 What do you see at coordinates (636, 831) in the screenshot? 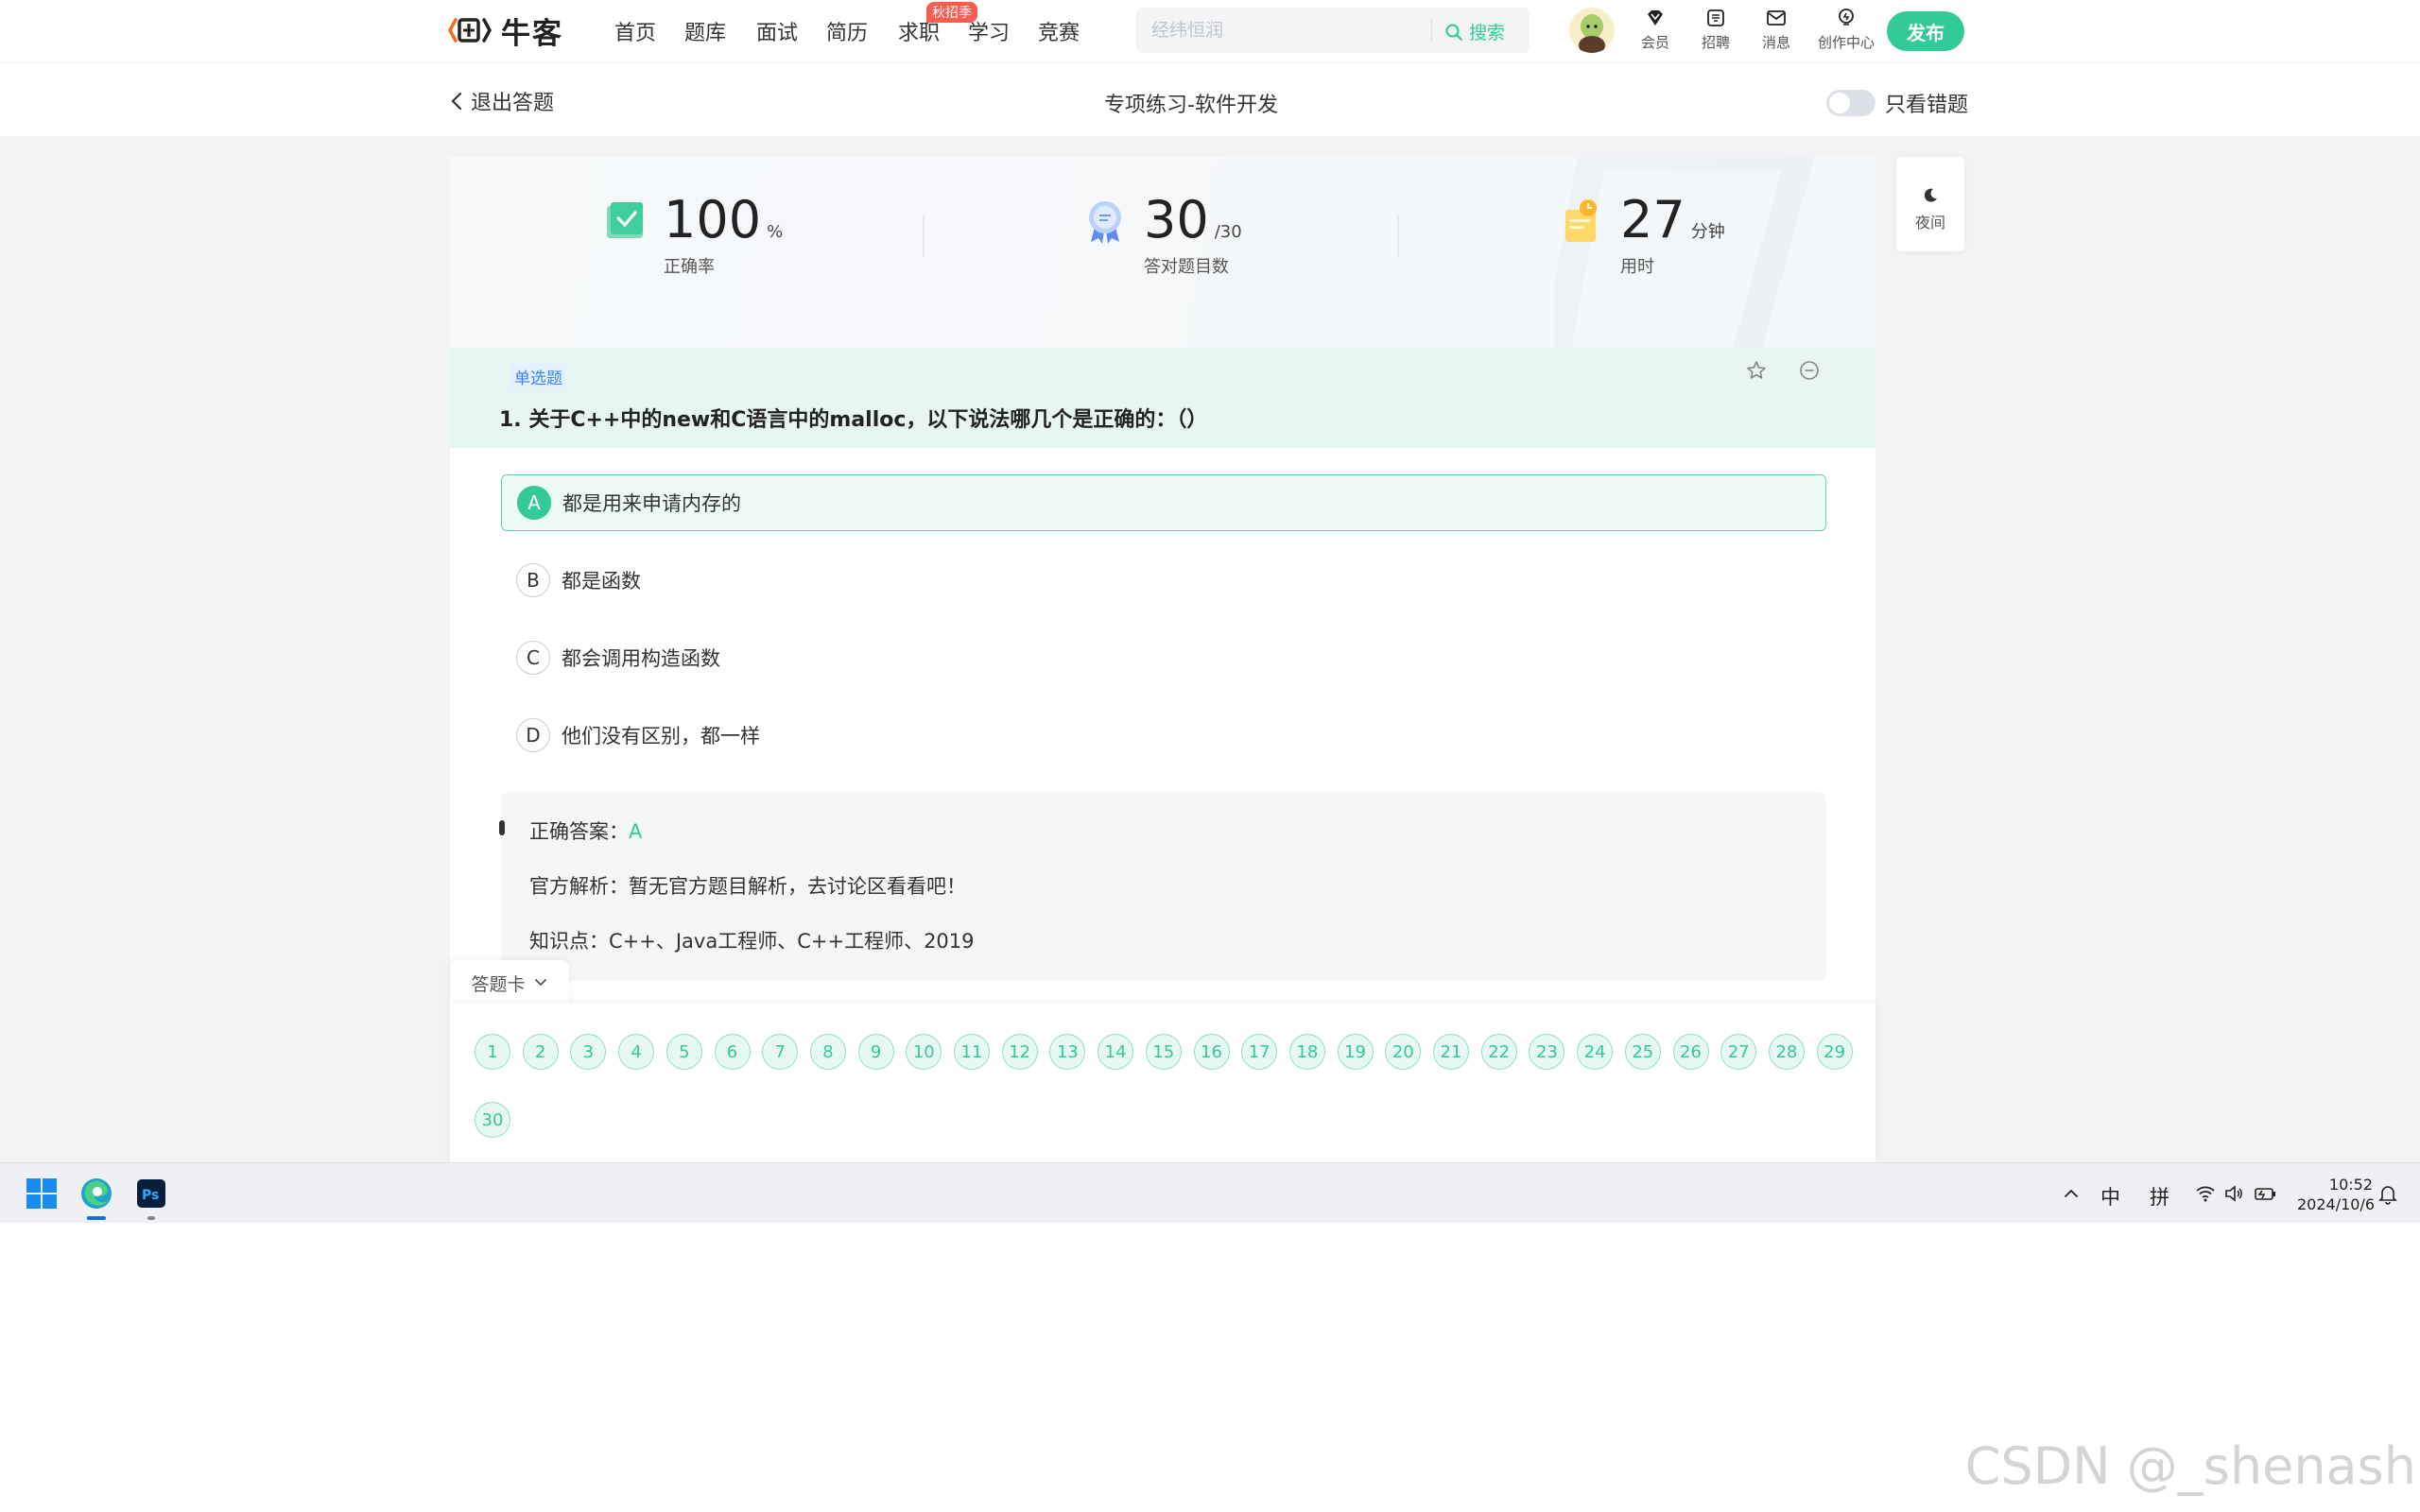
I see `correct-answer-value: A` at bounding box center [636, 831].